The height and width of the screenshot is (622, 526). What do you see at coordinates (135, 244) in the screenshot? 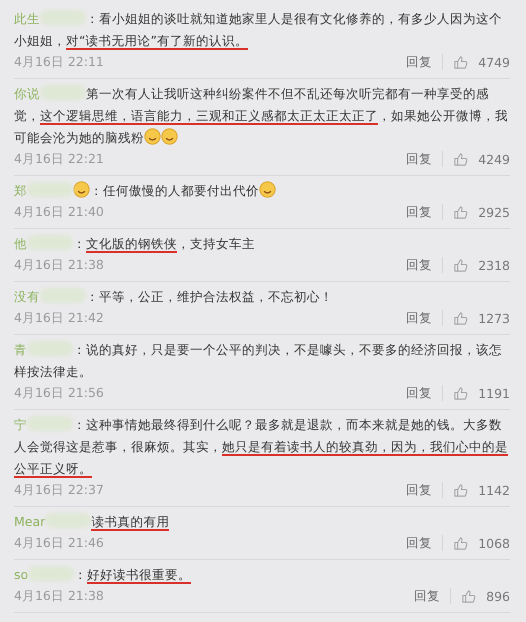
I see `comment-text: 他 ：文化版的钢铁侠，支持女车主` at bounding box center [135, 244].